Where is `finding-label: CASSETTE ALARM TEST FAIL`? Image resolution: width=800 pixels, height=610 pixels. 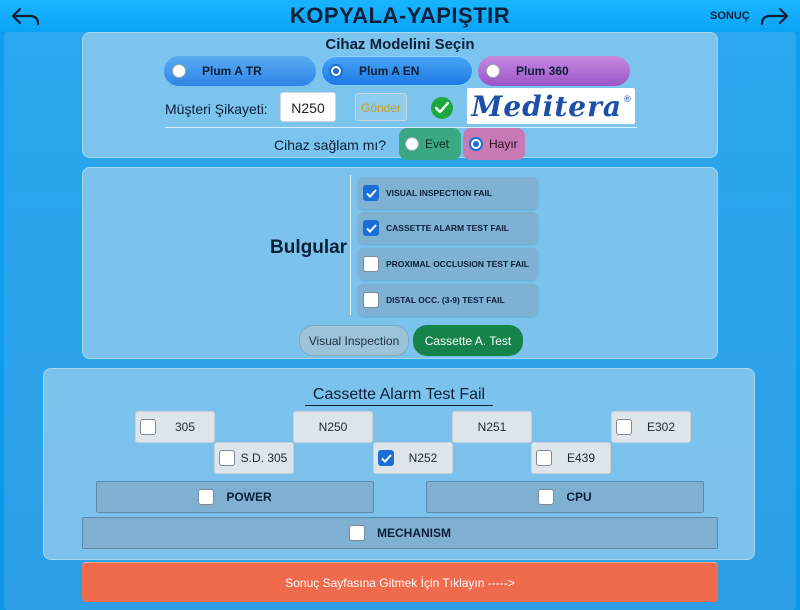 finding-label: CASSETTE ALARM TEST FAIL is located at coordinates (447, 228).